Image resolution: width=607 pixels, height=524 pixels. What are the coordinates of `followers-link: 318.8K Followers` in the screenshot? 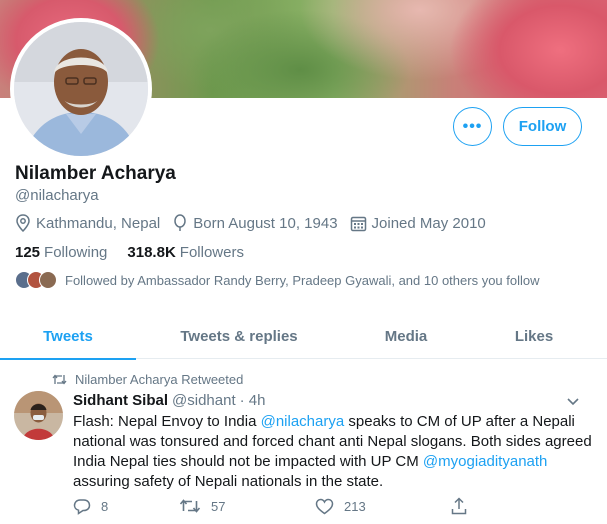 It's located at (185, 252).